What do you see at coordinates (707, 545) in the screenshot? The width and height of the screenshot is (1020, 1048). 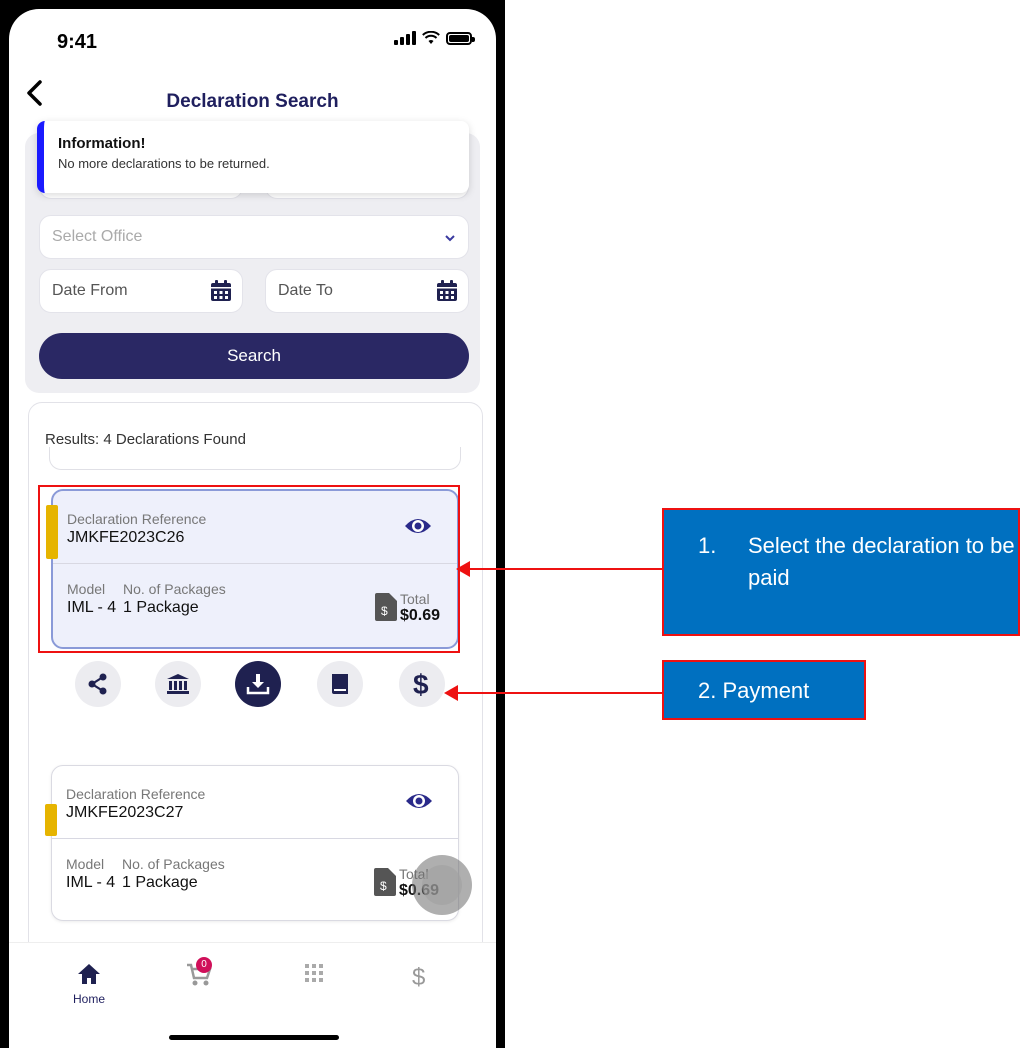 I see `step1-number: 1.` at bounding box center [707, 545].